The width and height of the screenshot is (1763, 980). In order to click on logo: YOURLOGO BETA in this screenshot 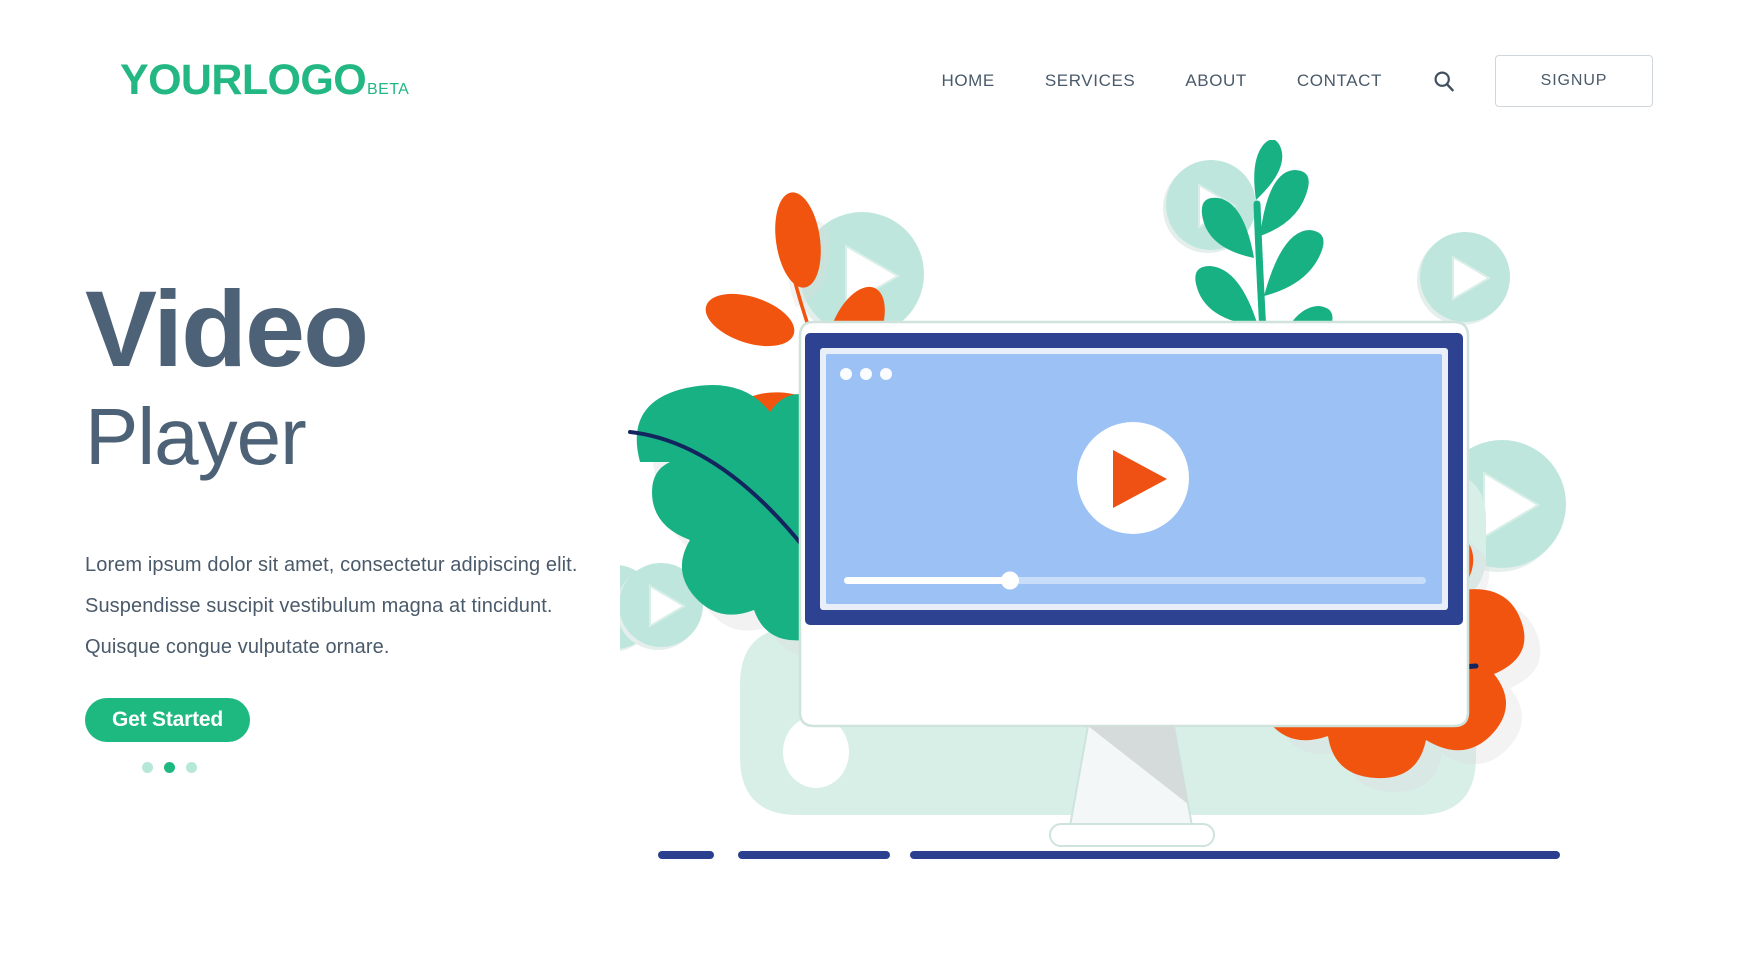, I will do `click(264, 80)`.